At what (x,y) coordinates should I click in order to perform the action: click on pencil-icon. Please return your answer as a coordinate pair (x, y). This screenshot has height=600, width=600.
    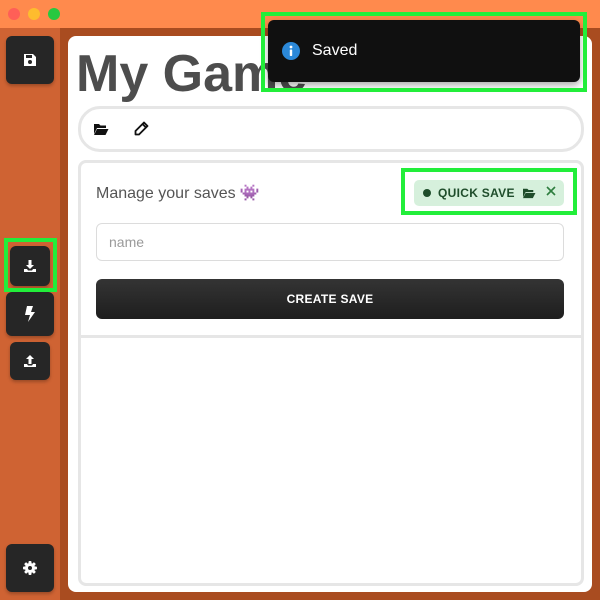
    Looking at the image, I should click on (141, 129).